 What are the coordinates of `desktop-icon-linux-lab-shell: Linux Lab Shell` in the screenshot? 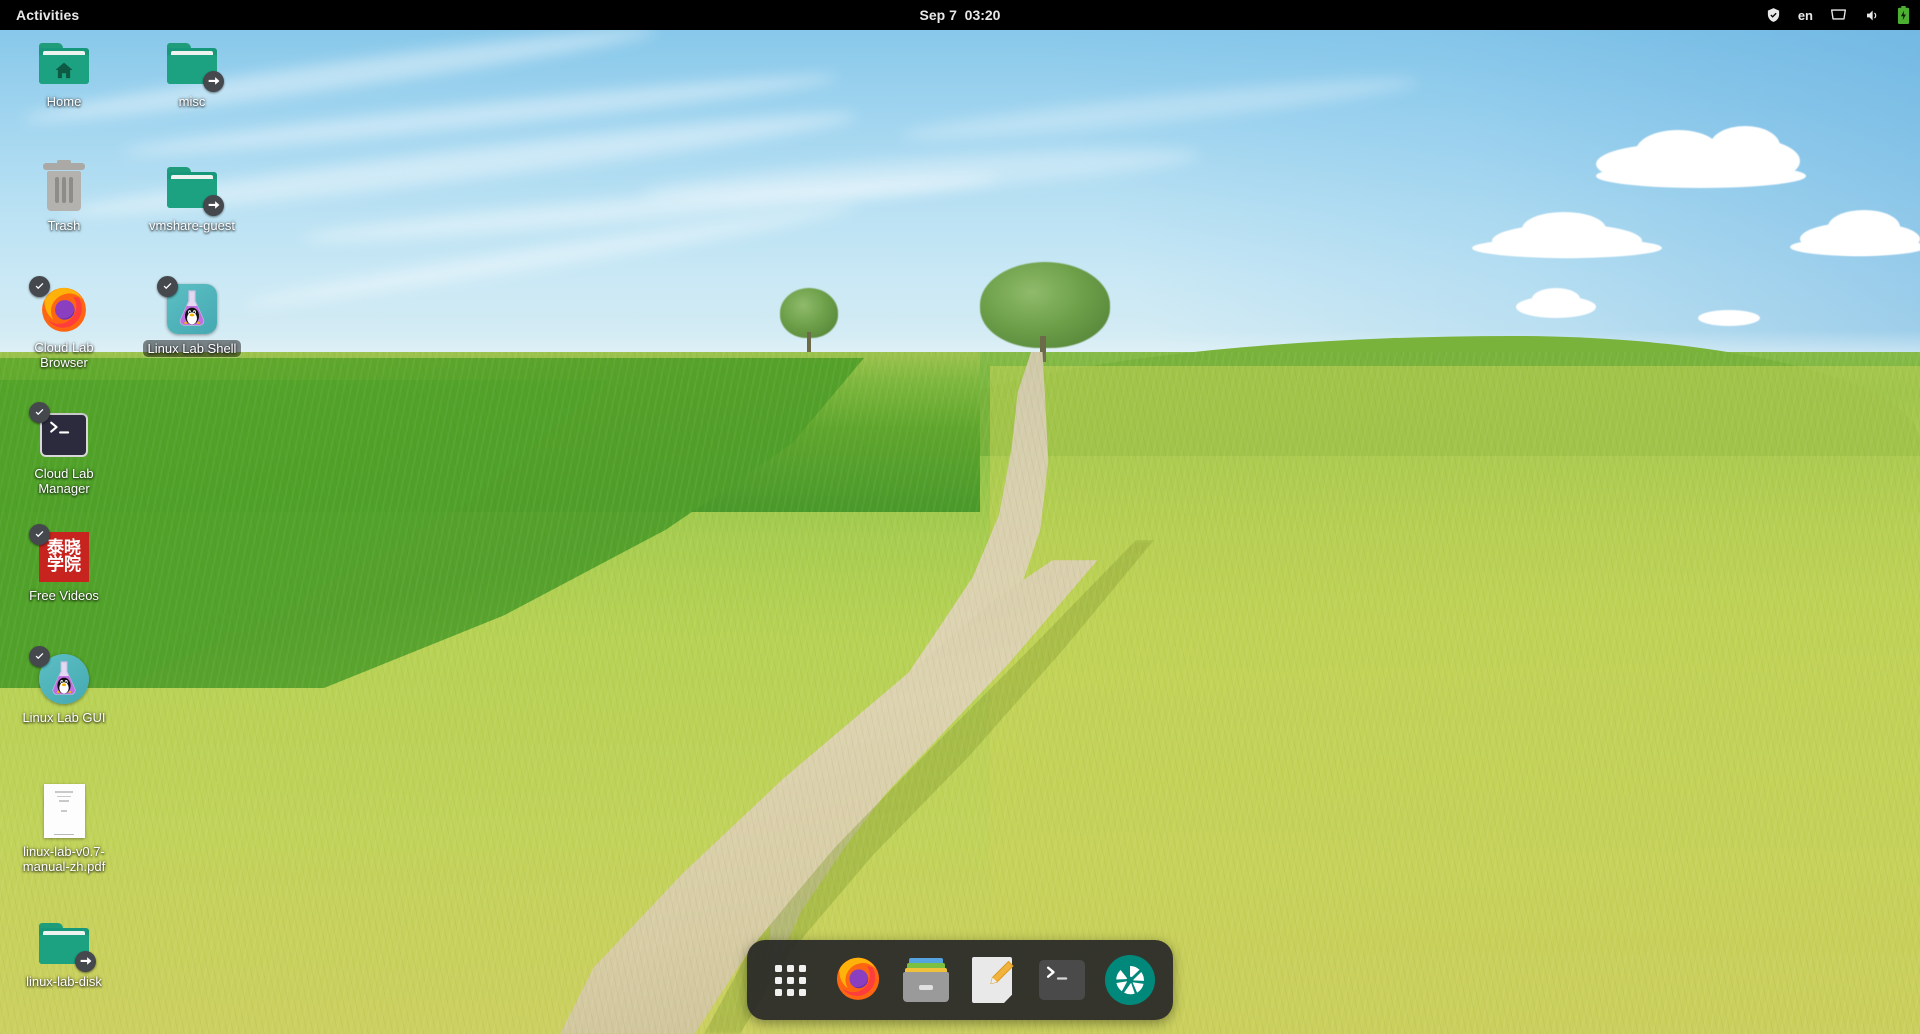 It's located at (192, 316).